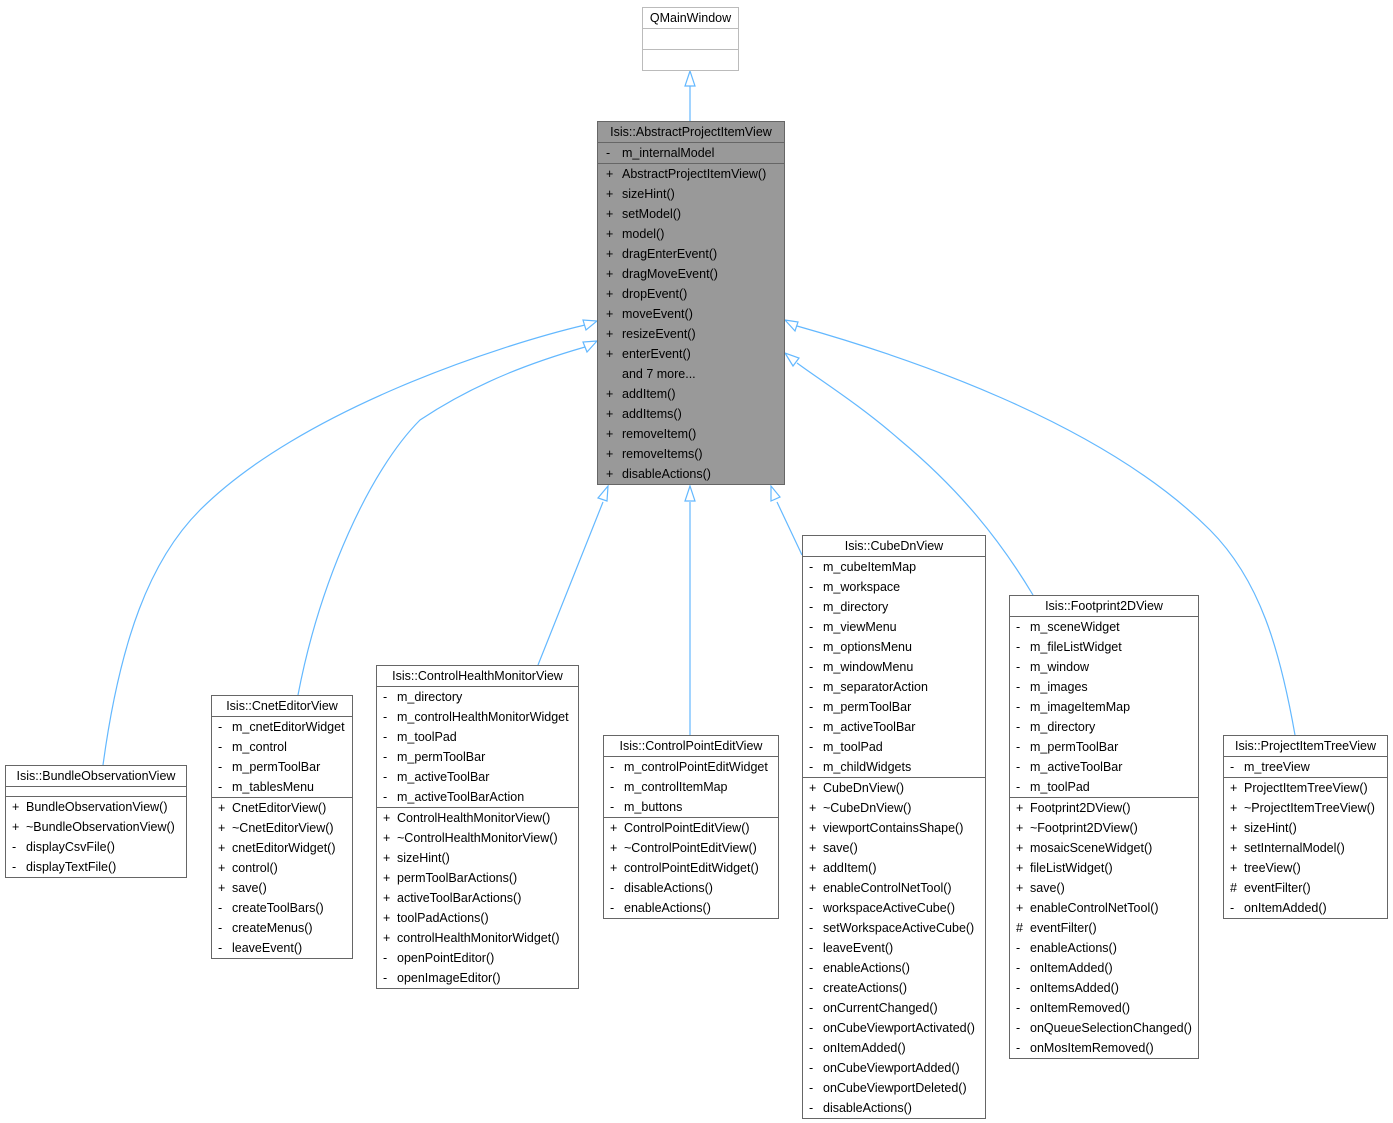 The image size is (1393, 1123). Describe the element at coordinates (443, 777) in the screenshot. I see `member-name: m_activeToolBar` at that location.